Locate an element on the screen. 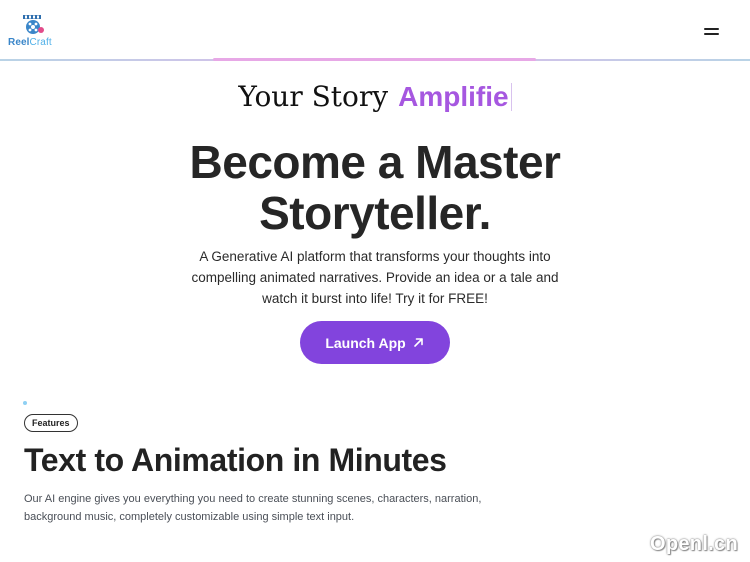  logo-text: ReelCraft is located at coordinates (34, 42).